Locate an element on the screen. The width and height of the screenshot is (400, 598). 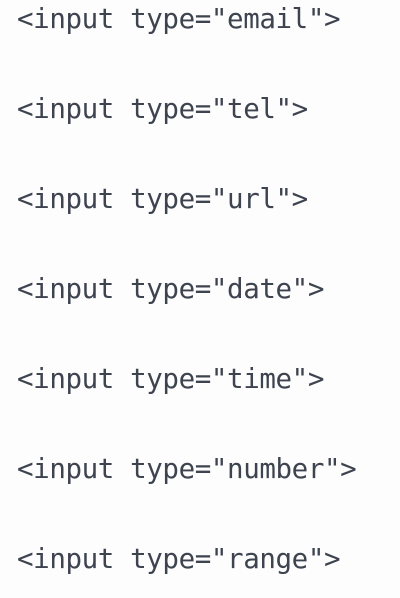
code-line-tel-input: <input type="tel"> is located at coordinates (162, 109).